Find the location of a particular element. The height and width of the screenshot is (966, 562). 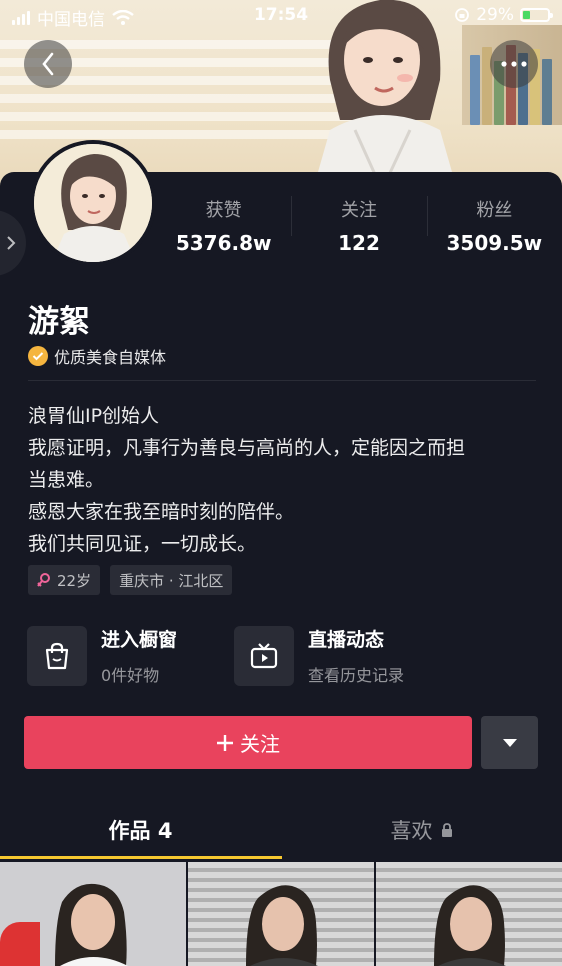

live-history-link: 直播动态 查看历史记录 is located at coordinates (319, 655).